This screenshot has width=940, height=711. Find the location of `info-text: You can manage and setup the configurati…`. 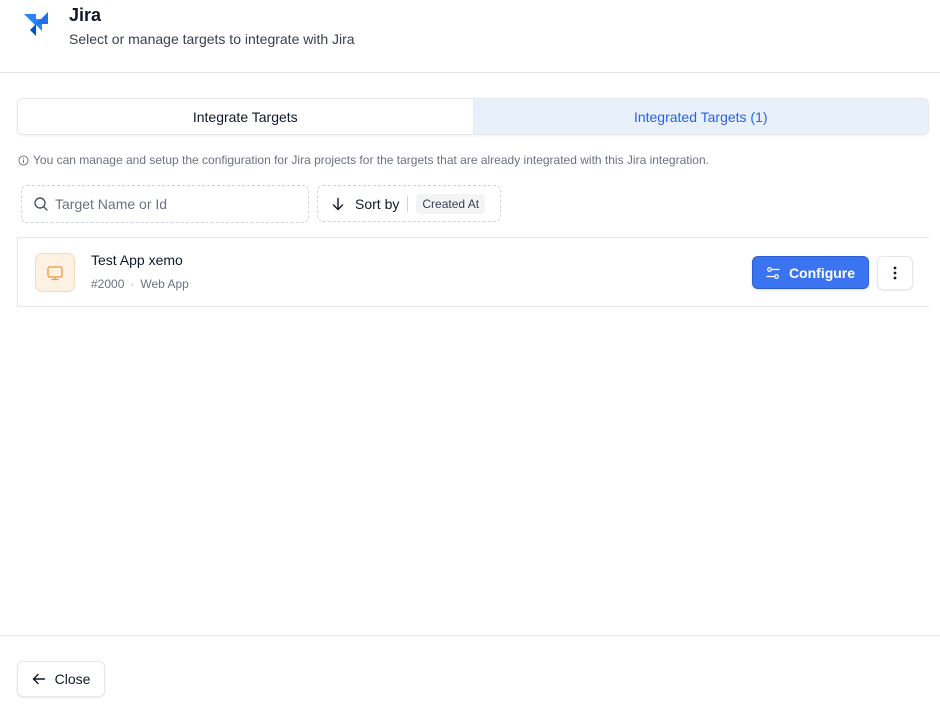

info-text: You can manage and setup the configurati… is located at coordinates (371, 160).